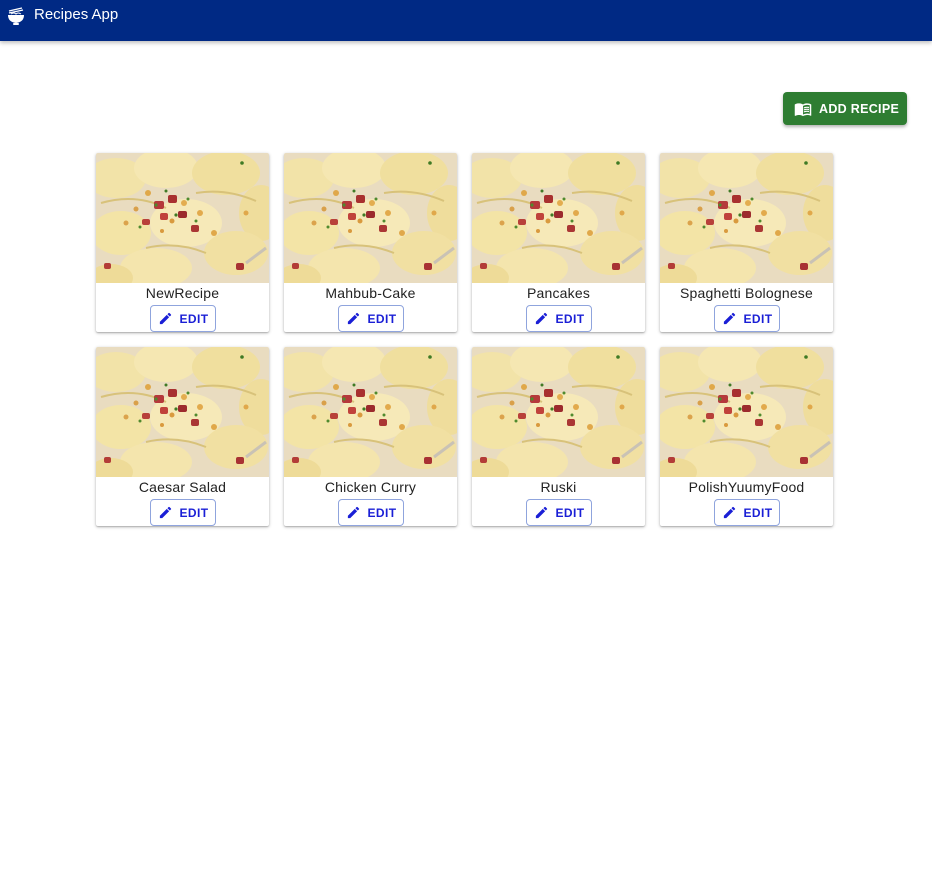 The image size is (932, 879). I want to click on recipe-card: PolishYuumyFood EDIT, so click(746, 436).